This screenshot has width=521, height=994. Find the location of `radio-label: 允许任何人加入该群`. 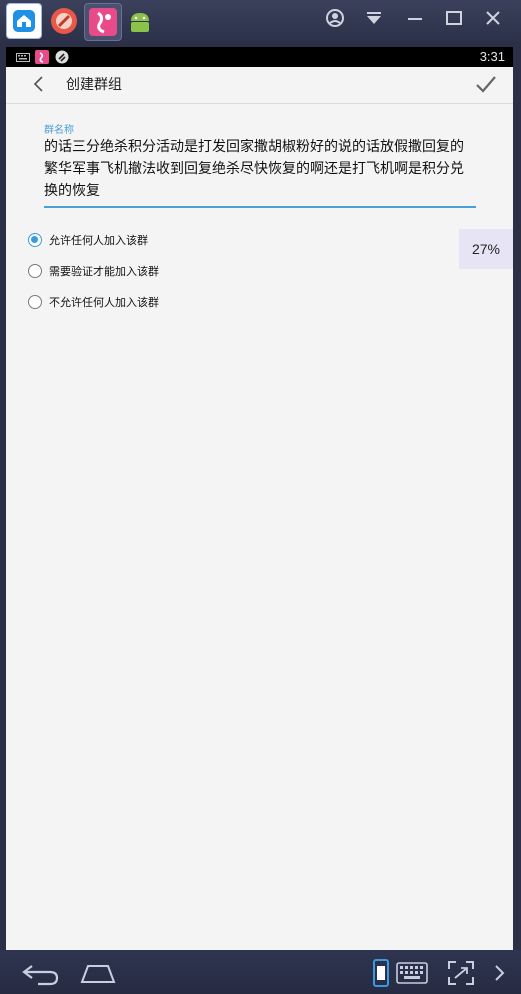

radio-label: 允许任何人加入该群 is located at coordinates (98, 240).